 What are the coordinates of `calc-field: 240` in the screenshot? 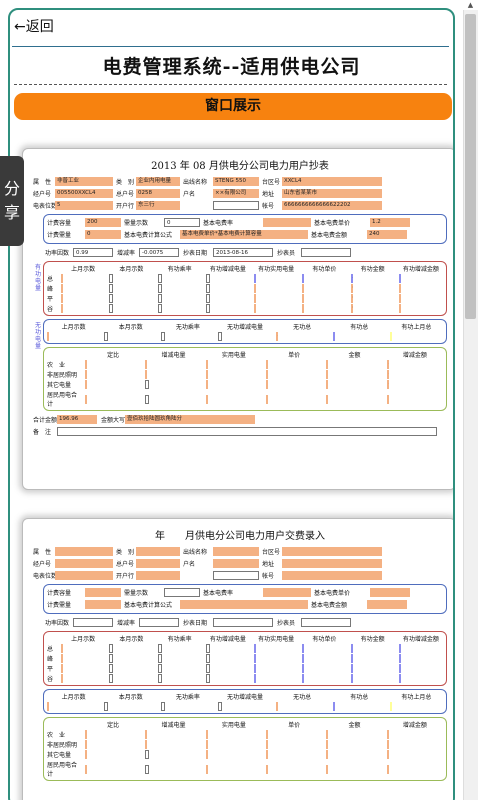 It's located at (387, 234).